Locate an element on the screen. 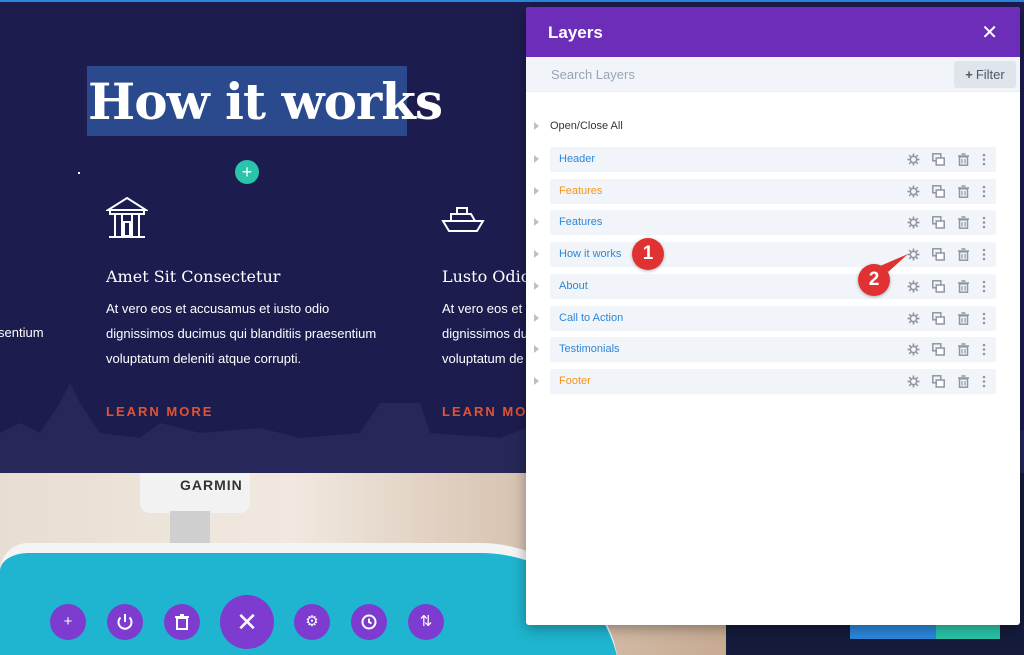  layer-item: Header is located at coordinates (773, 159).